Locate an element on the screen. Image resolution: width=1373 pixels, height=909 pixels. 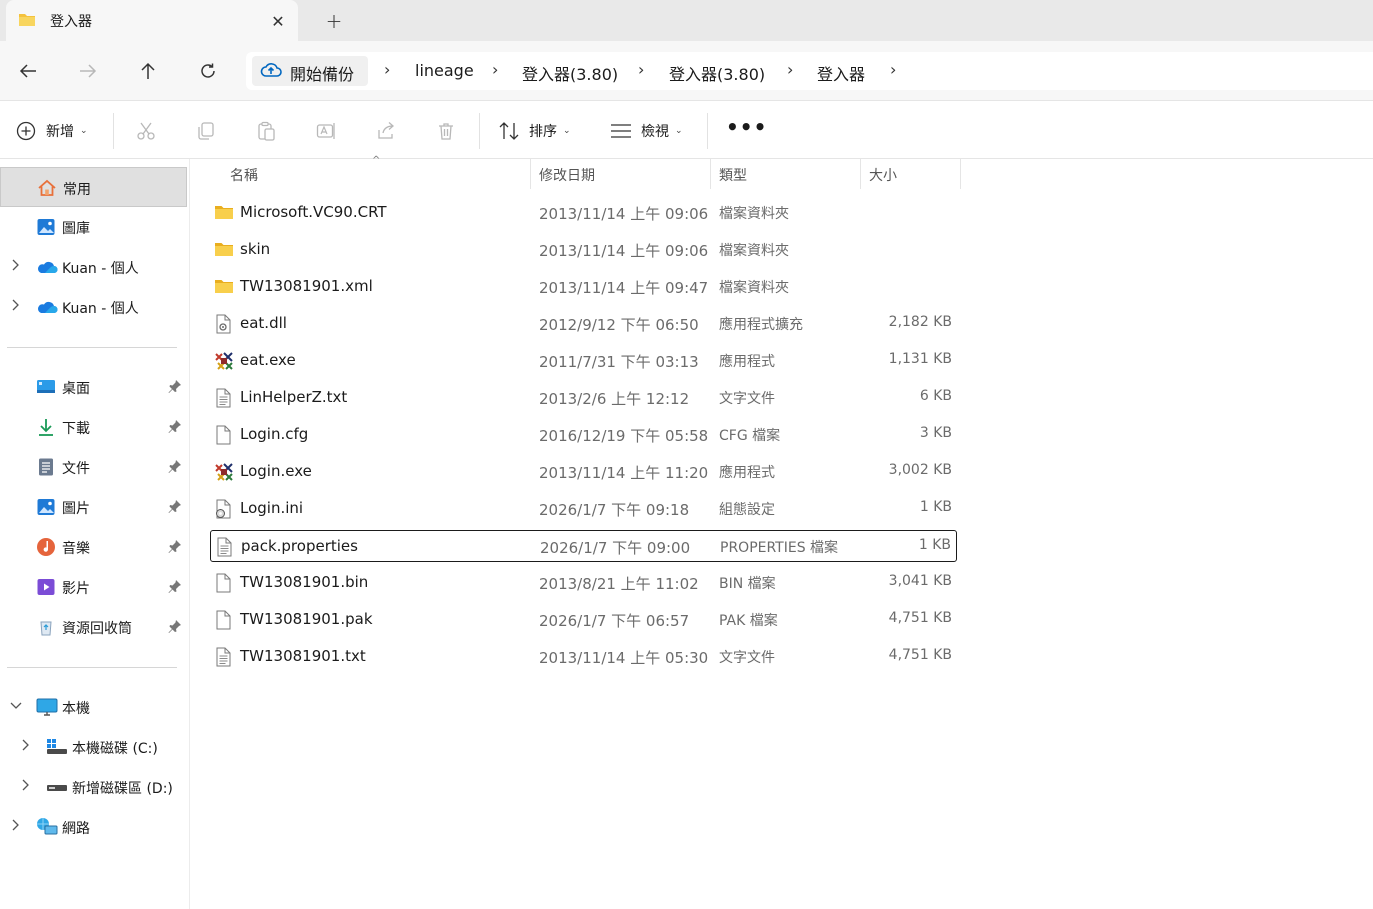
file-row: LinHelperZ.txt 2013/2/6 上午 12:12 文字文件 6 KB is located at coordinates (583, 398).